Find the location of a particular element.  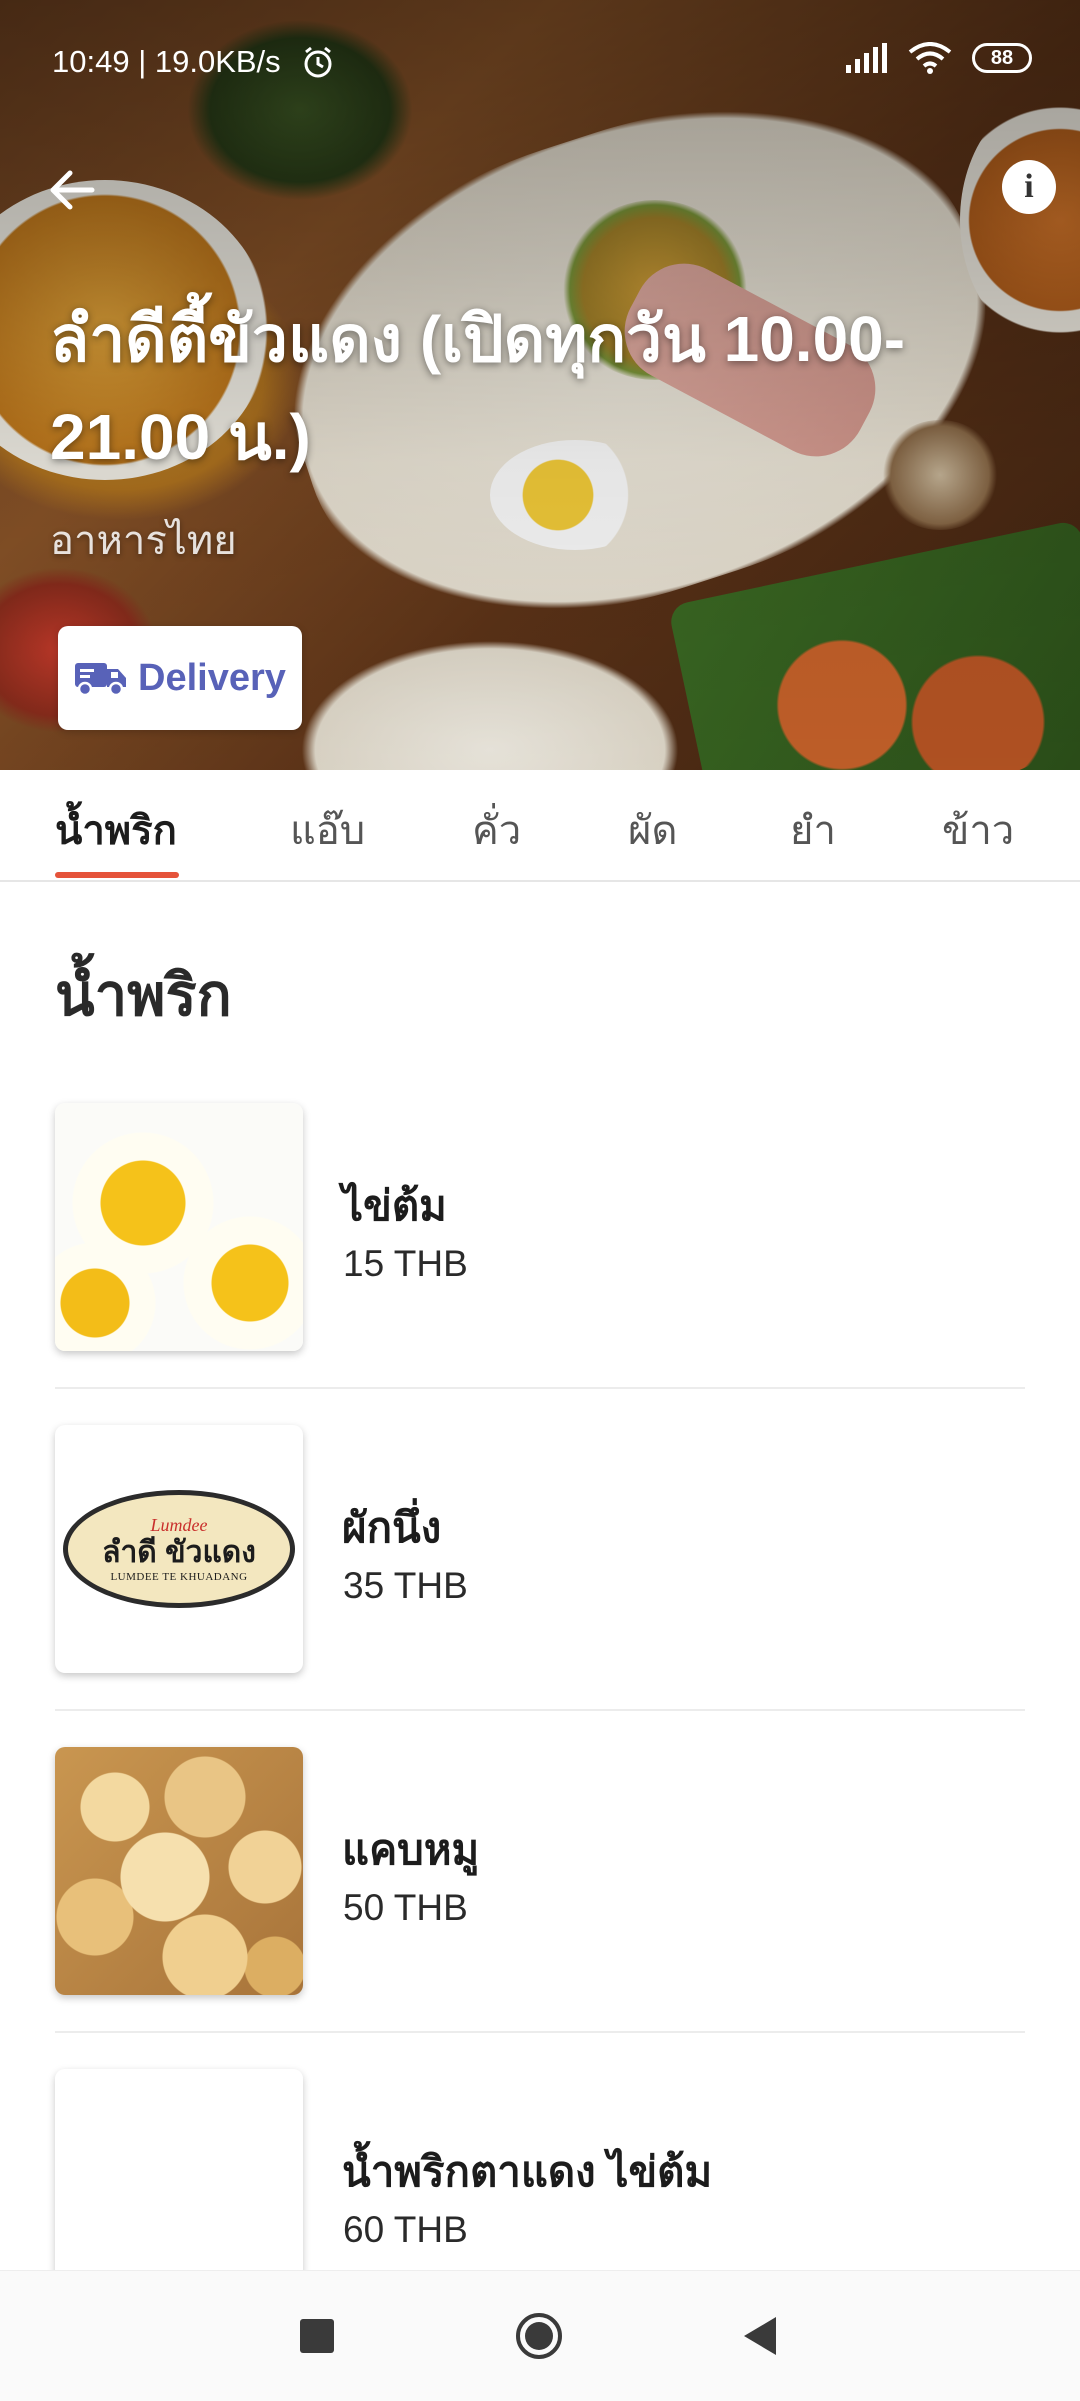

menu-item-name: น้ำพริกตาแดง ไข่ต้ม is located at coordinates (527, 2171).